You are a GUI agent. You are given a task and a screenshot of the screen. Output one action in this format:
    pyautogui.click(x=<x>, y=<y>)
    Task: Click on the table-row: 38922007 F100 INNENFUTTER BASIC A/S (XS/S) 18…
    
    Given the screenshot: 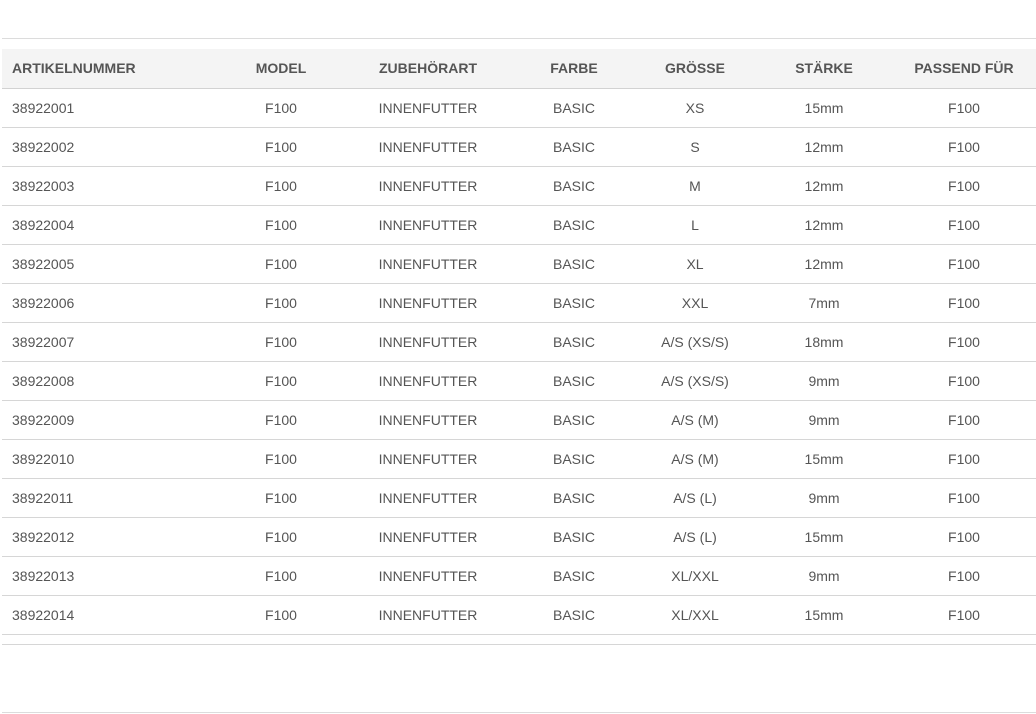 What is the action you would take?
    pyautogui.click(x=519, y=342)
    